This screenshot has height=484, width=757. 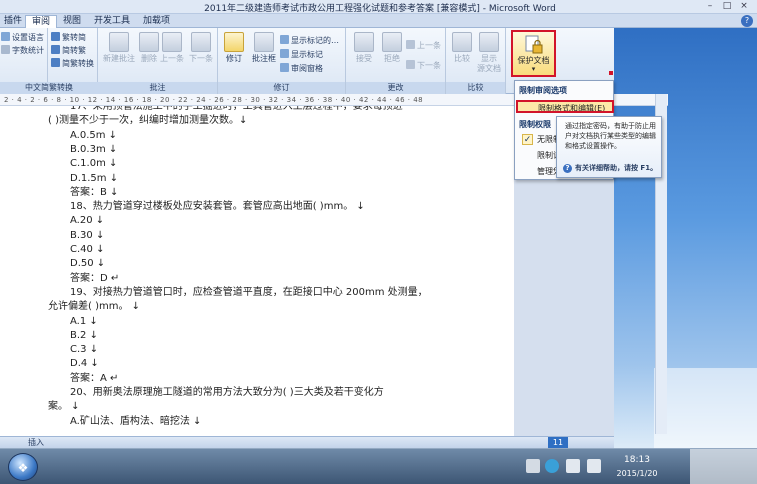 What do you see at coordinates (227, 393) in the screenshot?
I see `document-line: 20、用新奥法原理施工隧道的常用方法大致分为( )三大类及若干变化方` at bounding box center [227, 393].